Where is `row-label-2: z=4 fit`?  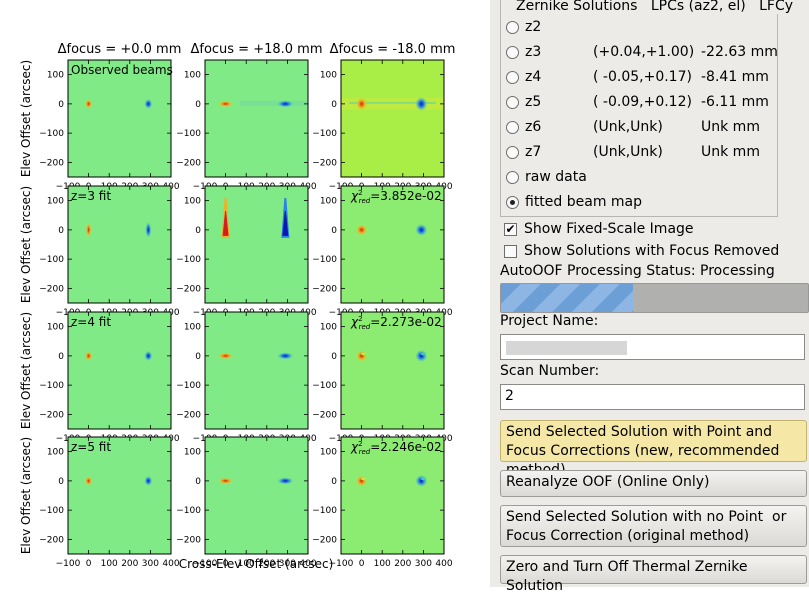
row-label-2: z=4 fit is located at coordinates (91, 322).